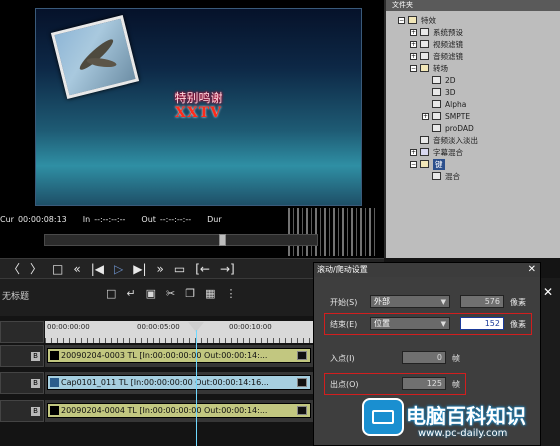  Describe the element at coordinates (22, 356) in the screenshot. I see `track-header-1: B` at that location.